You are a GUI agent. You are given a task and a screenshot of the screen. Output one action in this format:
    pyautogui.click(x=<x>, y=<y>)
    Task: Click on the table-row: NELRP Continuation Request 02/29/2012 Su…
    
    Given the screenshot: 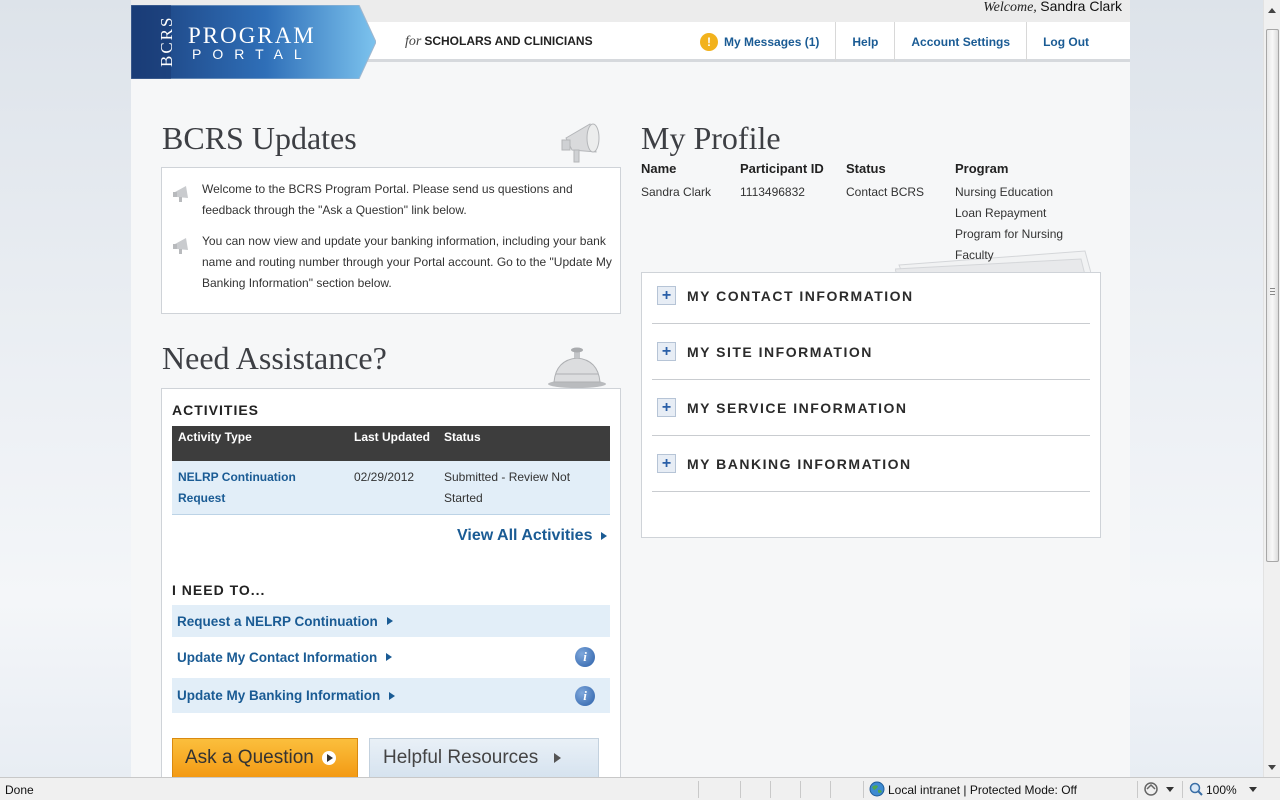 What is the action you would take?
    pyautogui.click(x=391, y=488)
    